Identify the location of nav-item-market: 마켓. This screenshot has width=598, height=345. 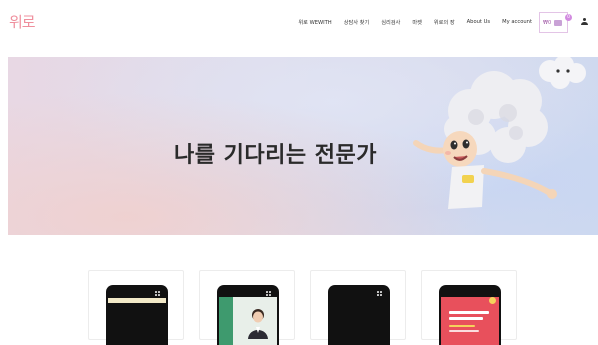
(417, 22).